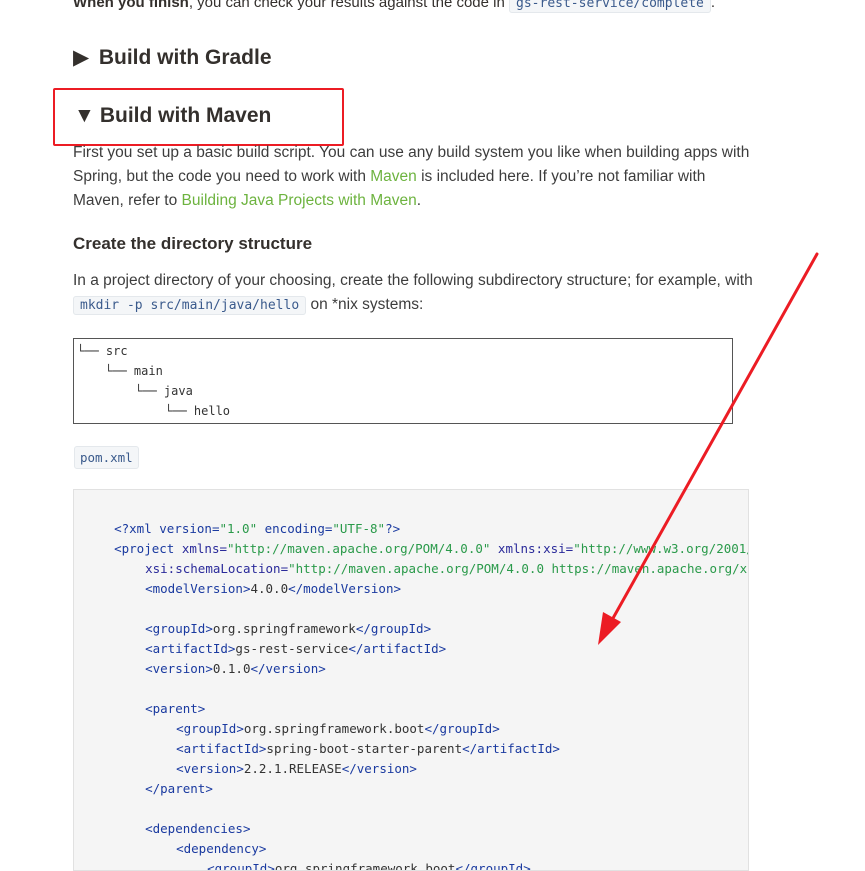 This screenshot has height=871, width=865. I want to click on intro-code: gs-rest-service/complete, so click(610, 6).